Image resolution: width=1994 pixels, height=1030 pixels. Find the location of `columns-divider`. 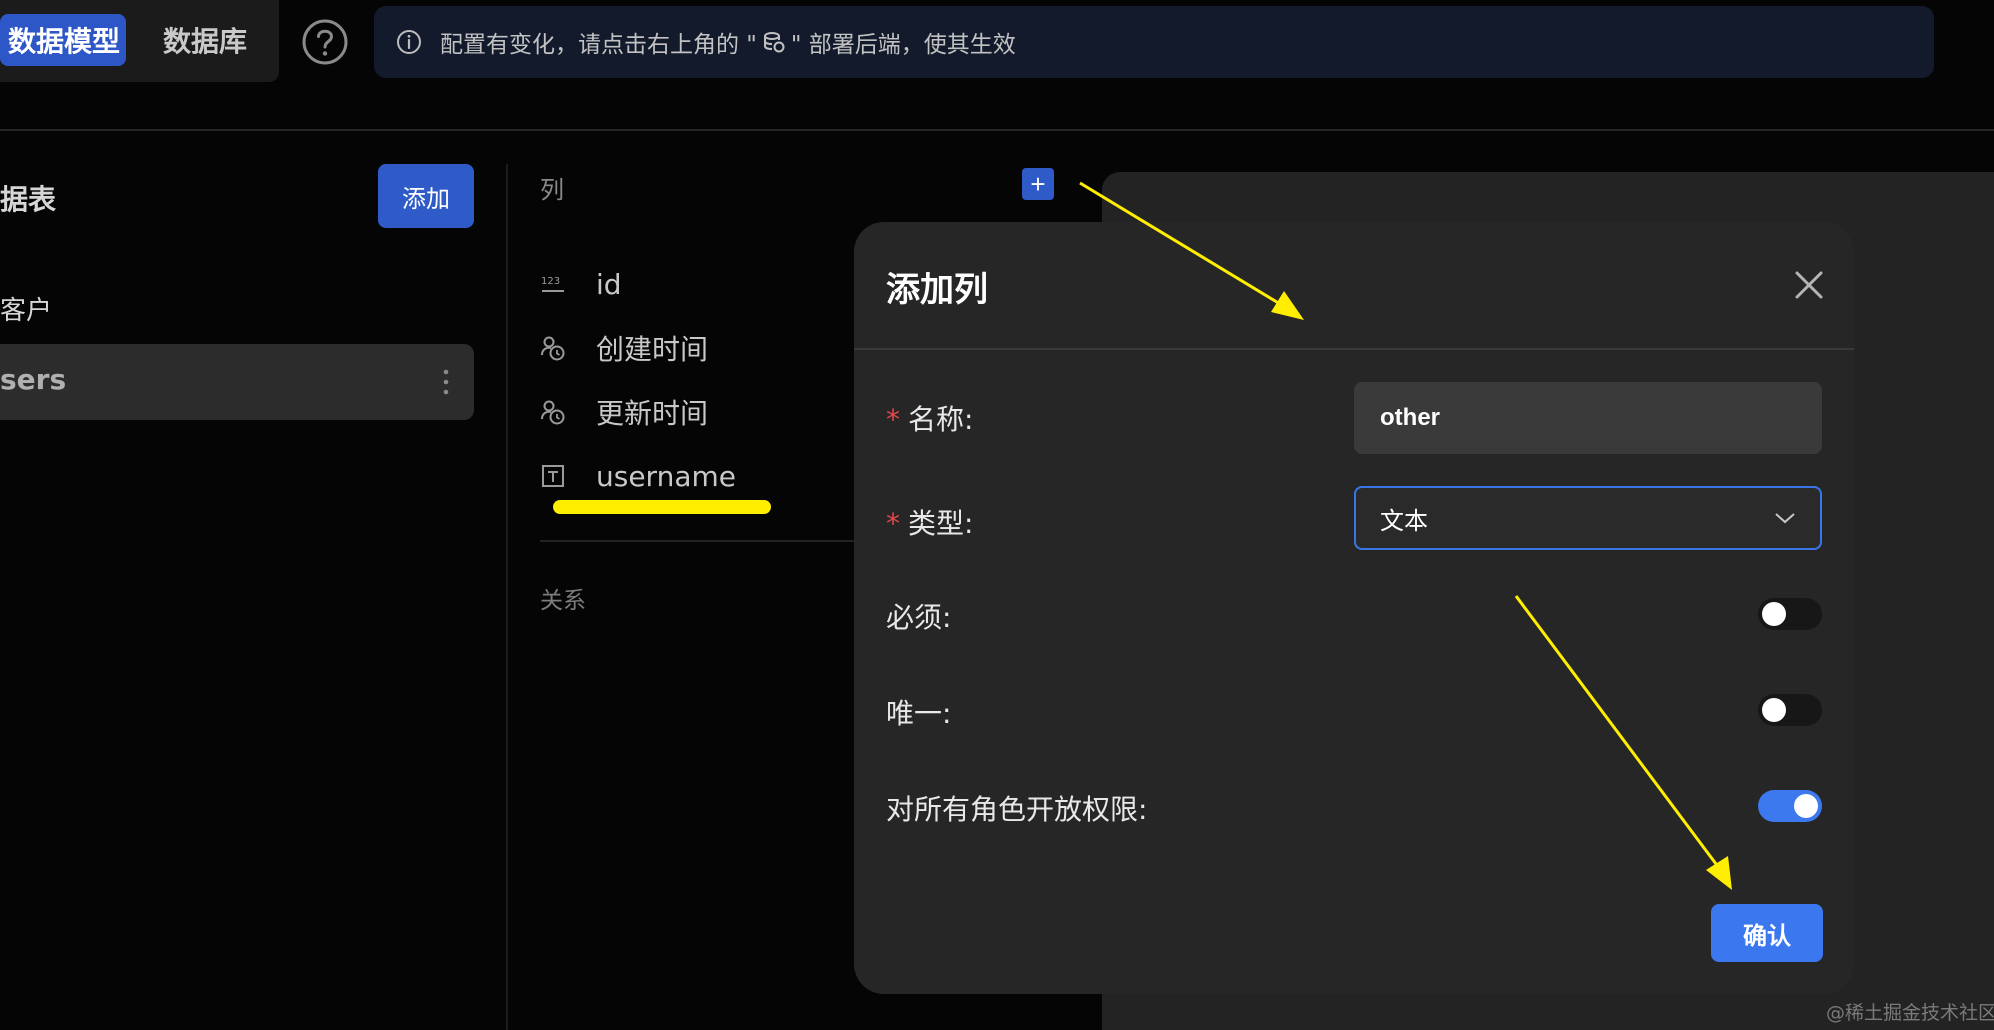

columns-divider is located at coordinates (697, 541).